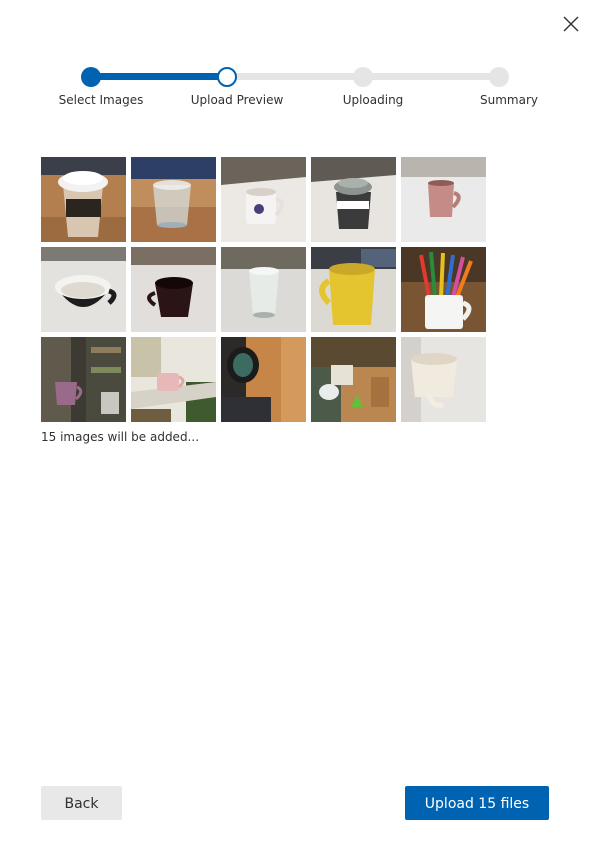 The width and height of the screenshot is (592, 853). I want to click on back-button: Back, so click(81, 803).